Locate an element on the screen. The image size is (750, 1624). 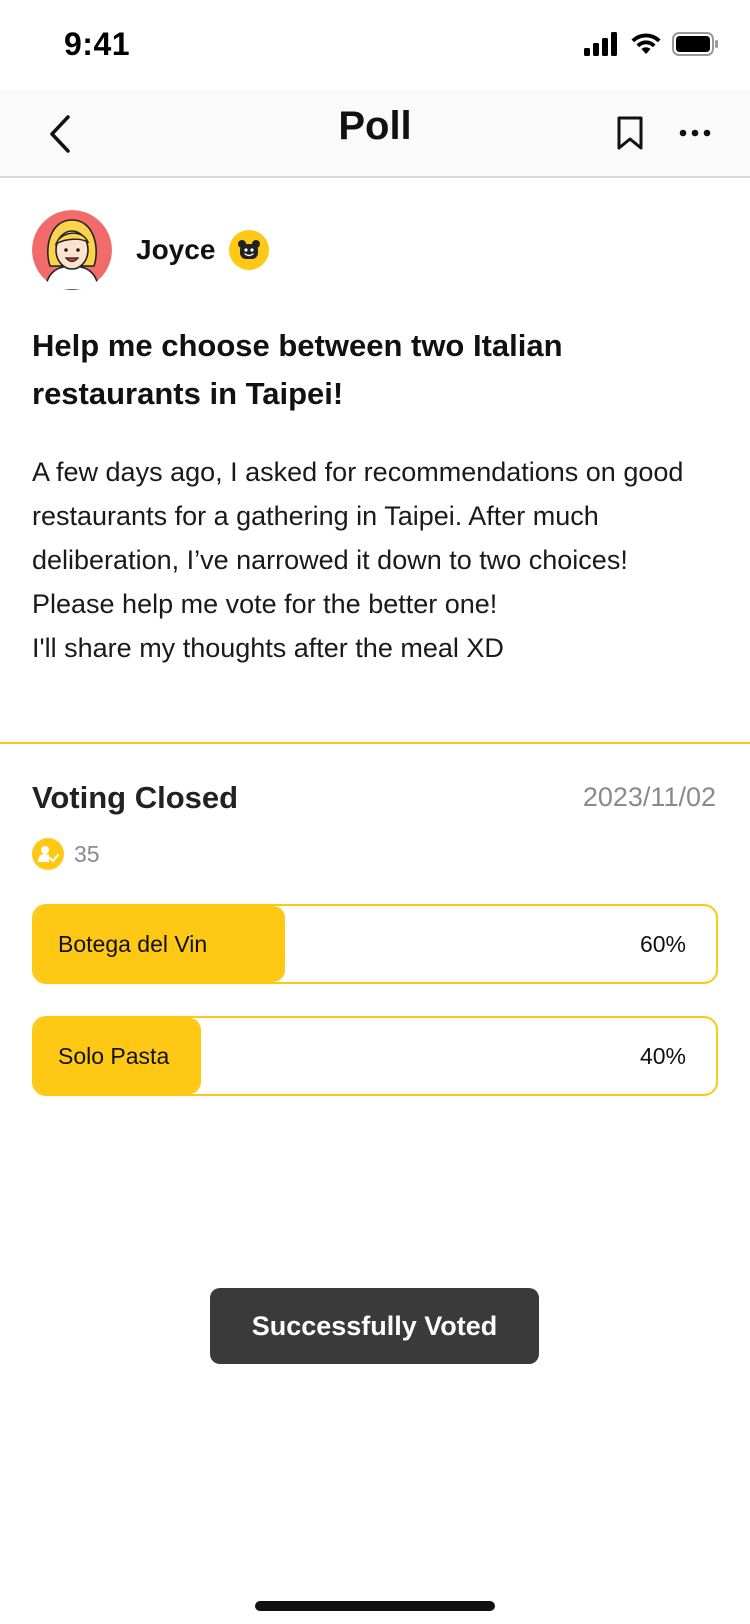
user-avatar is located at coordinates (72, 250).